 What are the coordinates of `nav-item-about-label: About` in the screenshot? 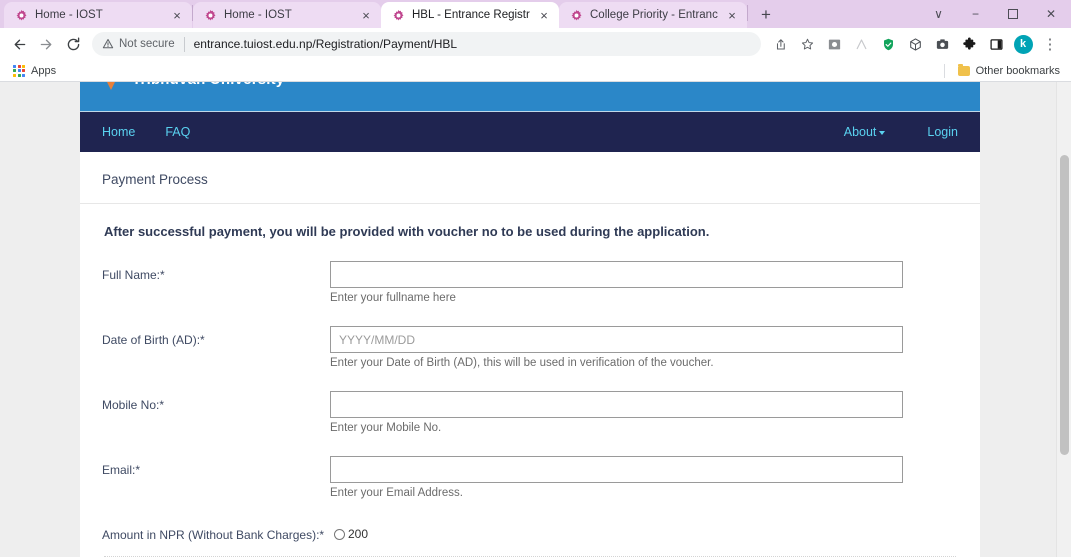 It's located at (860, 132).